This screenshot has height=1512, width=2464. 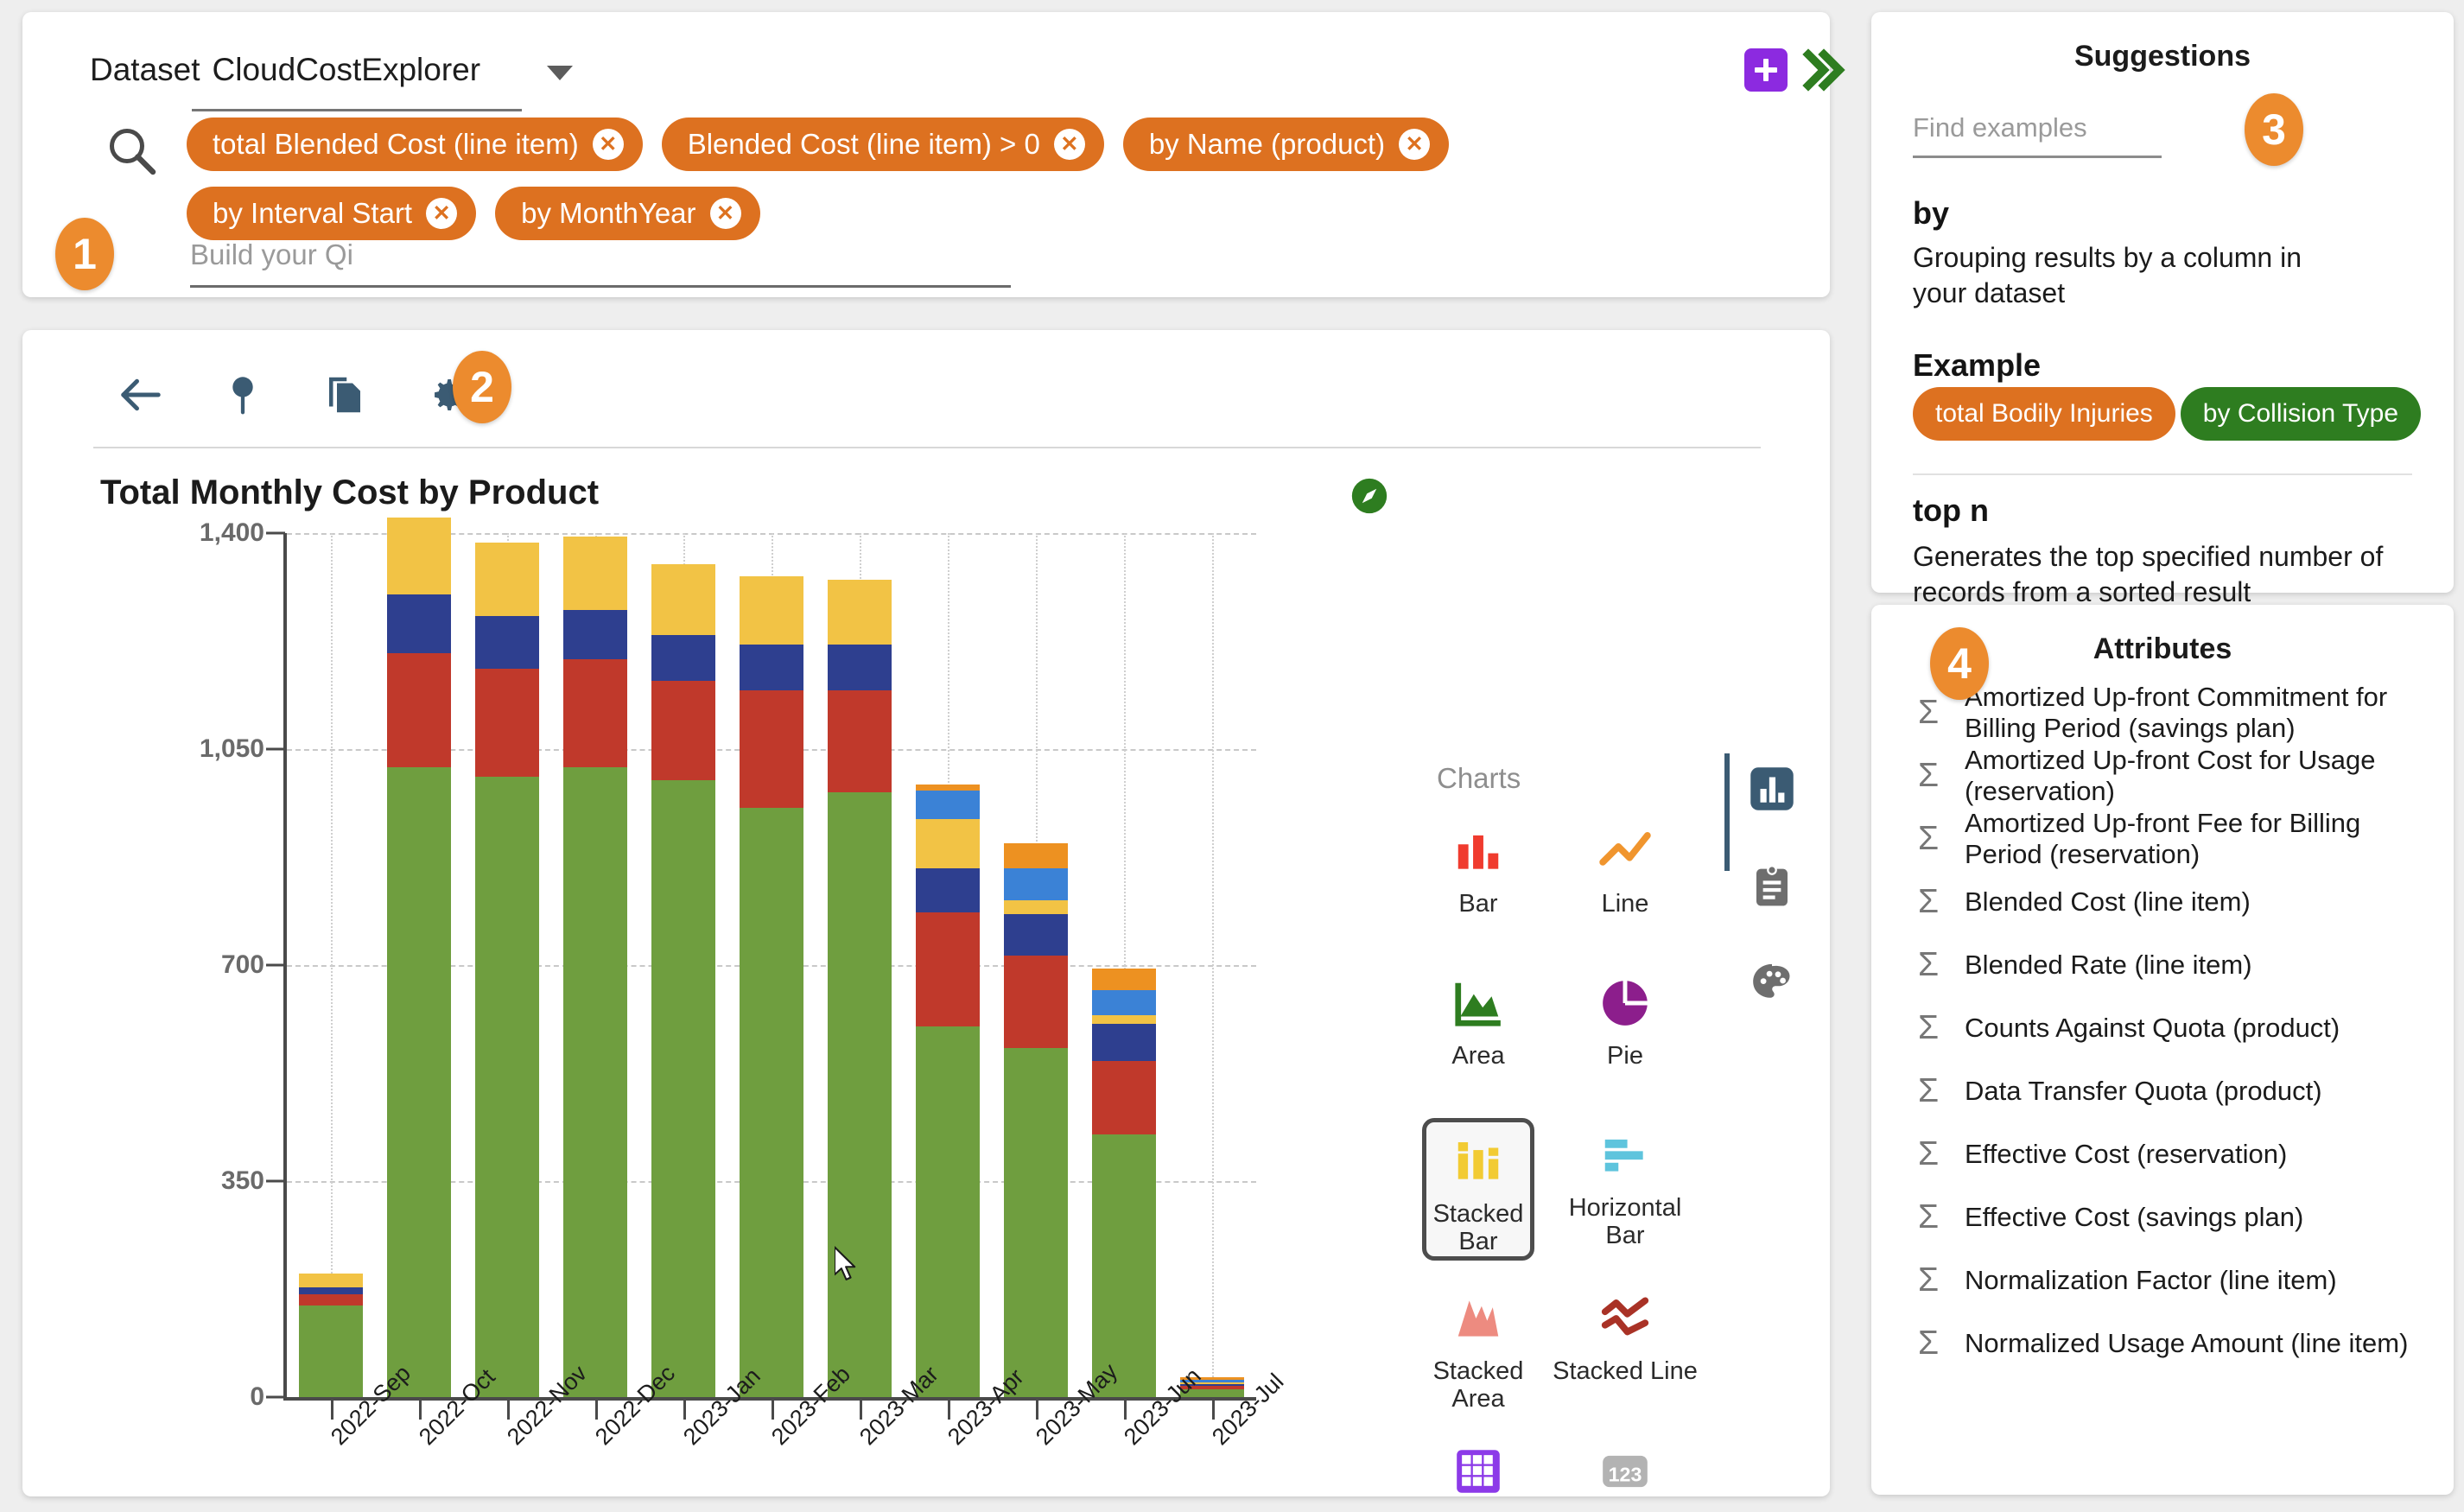 I want to click on query-input: Build your Qi, so click(x=600, y=263).